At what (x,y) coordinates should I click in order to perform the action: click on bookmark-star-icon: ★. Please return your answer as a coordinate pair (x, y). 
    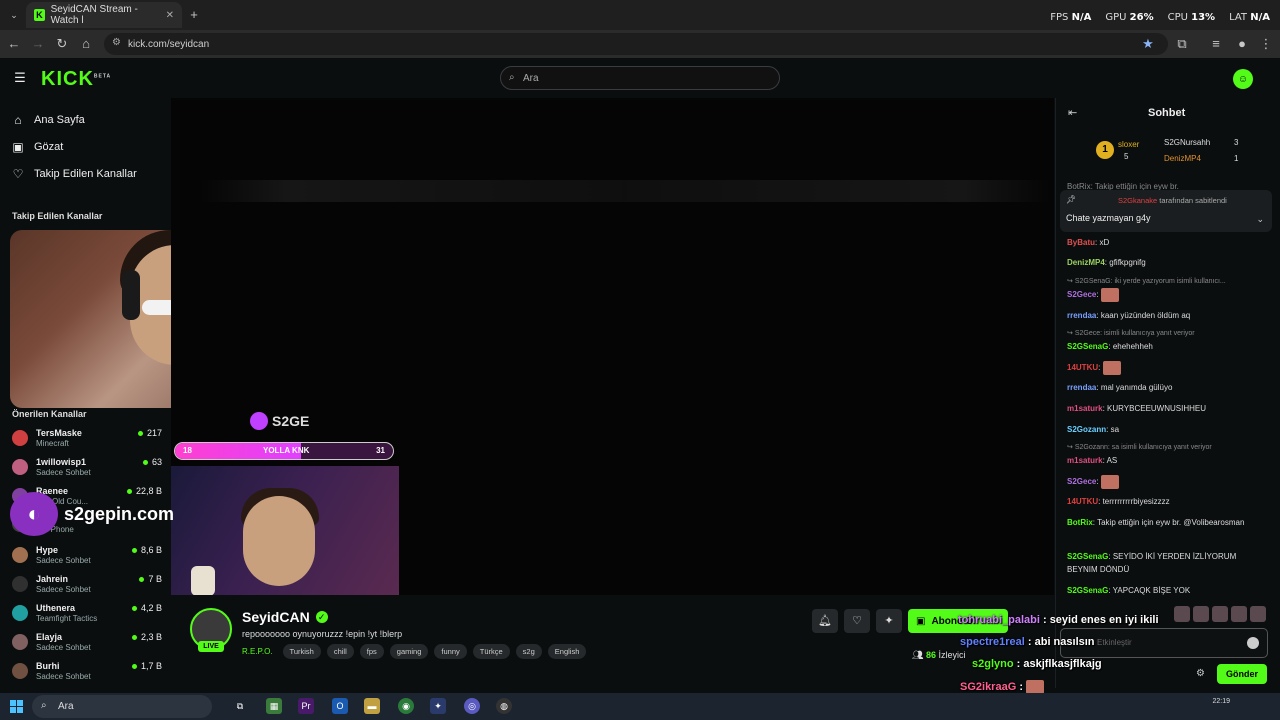
    Looking at the image, I should click on (1148, 44).